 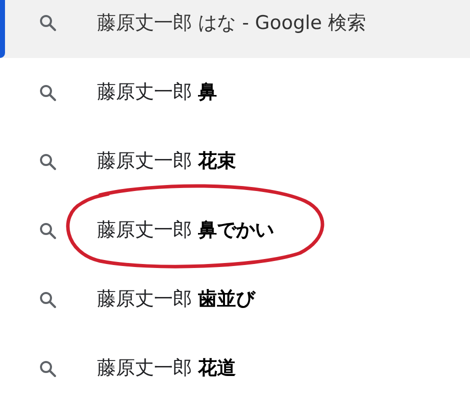 What do you see at coordinates (2, 29) in the screenshot?
I see `selection-indicator` at bounding box center [2, 29].